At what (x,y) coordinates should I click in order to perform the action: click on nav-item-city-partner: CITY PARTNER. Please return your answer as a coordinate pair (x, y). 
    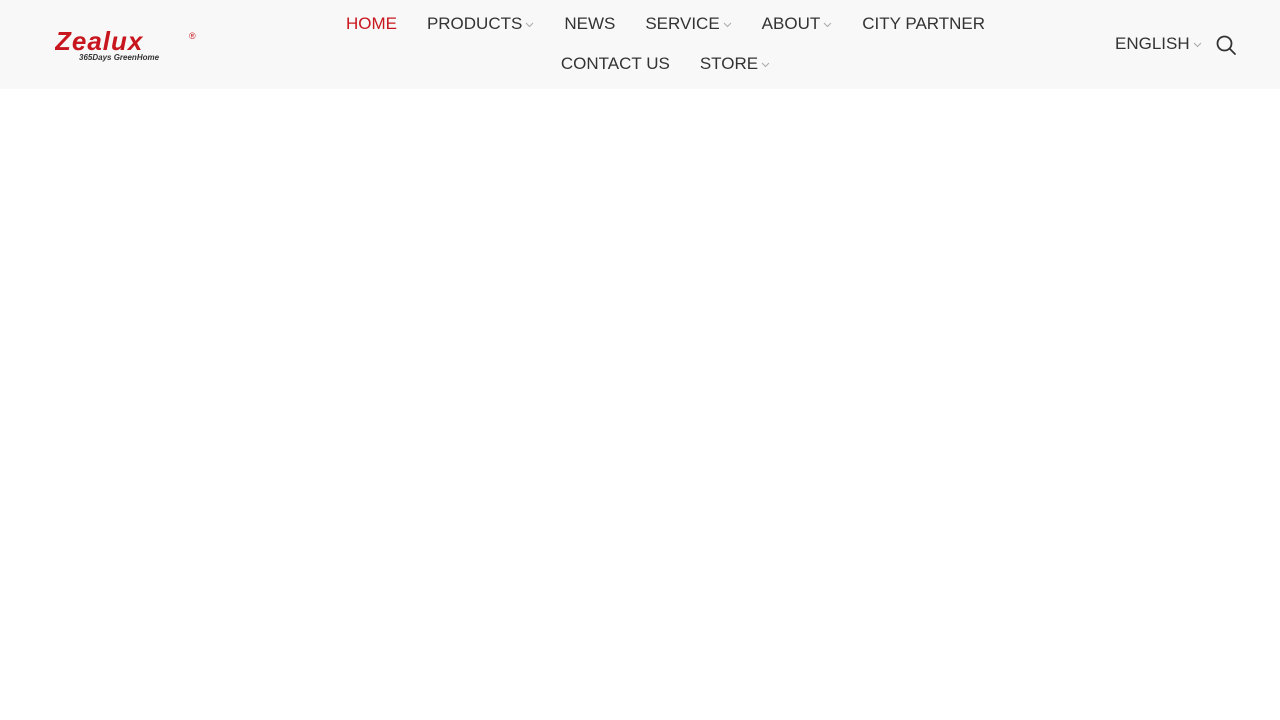
    Looking at the image, I should click on (923, 24).